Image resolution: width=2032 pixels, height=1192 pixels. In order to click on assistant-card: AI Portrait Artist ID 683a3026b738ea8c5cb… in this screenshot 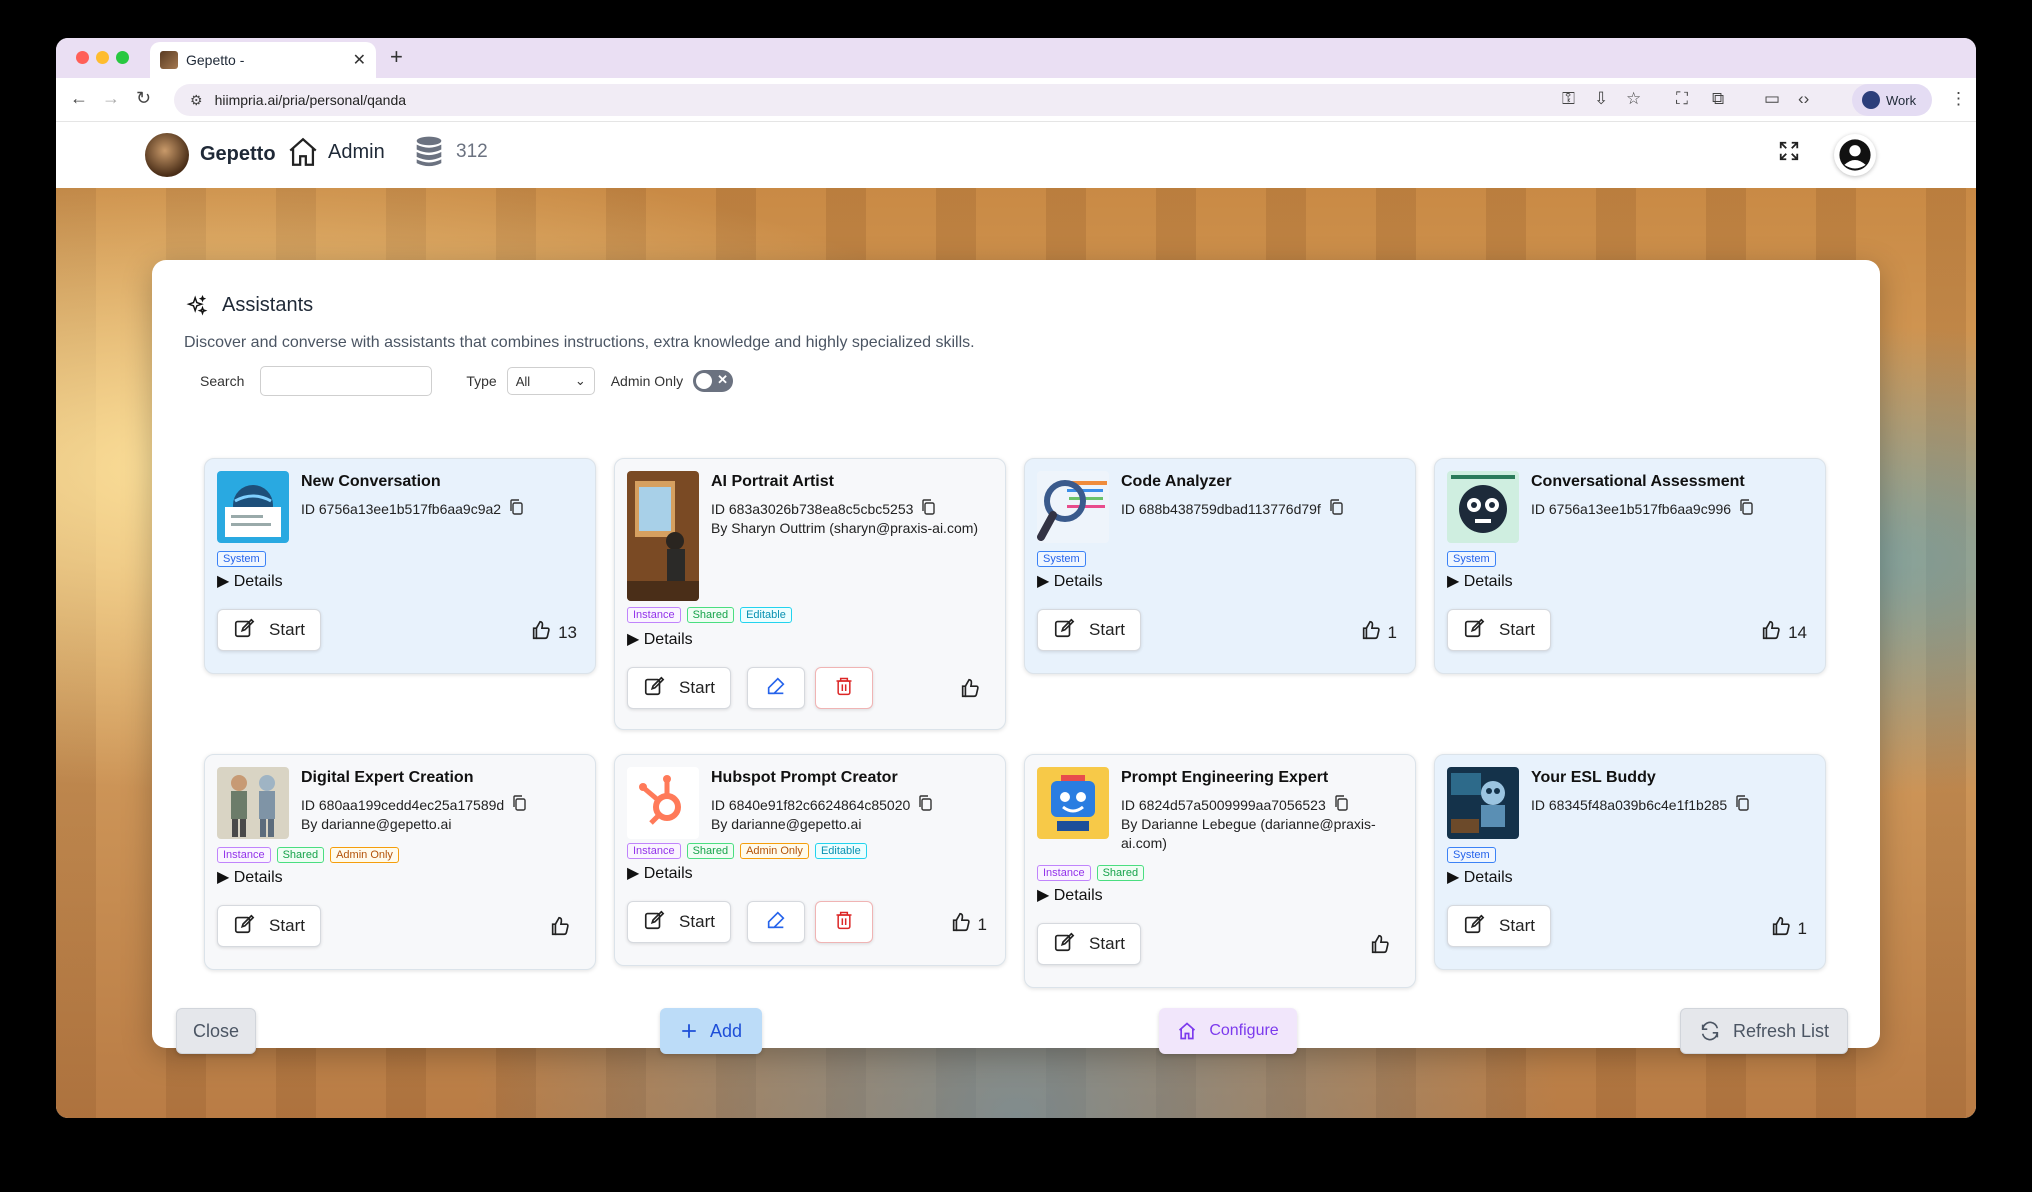, I will do `click(810, 594)`.